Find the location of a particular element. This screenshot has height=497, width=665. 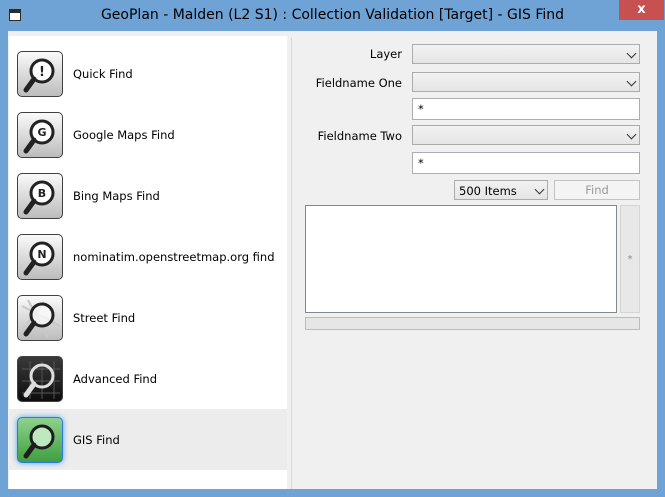

nominatim-find-icon: N is located at coordinates (40, 257).